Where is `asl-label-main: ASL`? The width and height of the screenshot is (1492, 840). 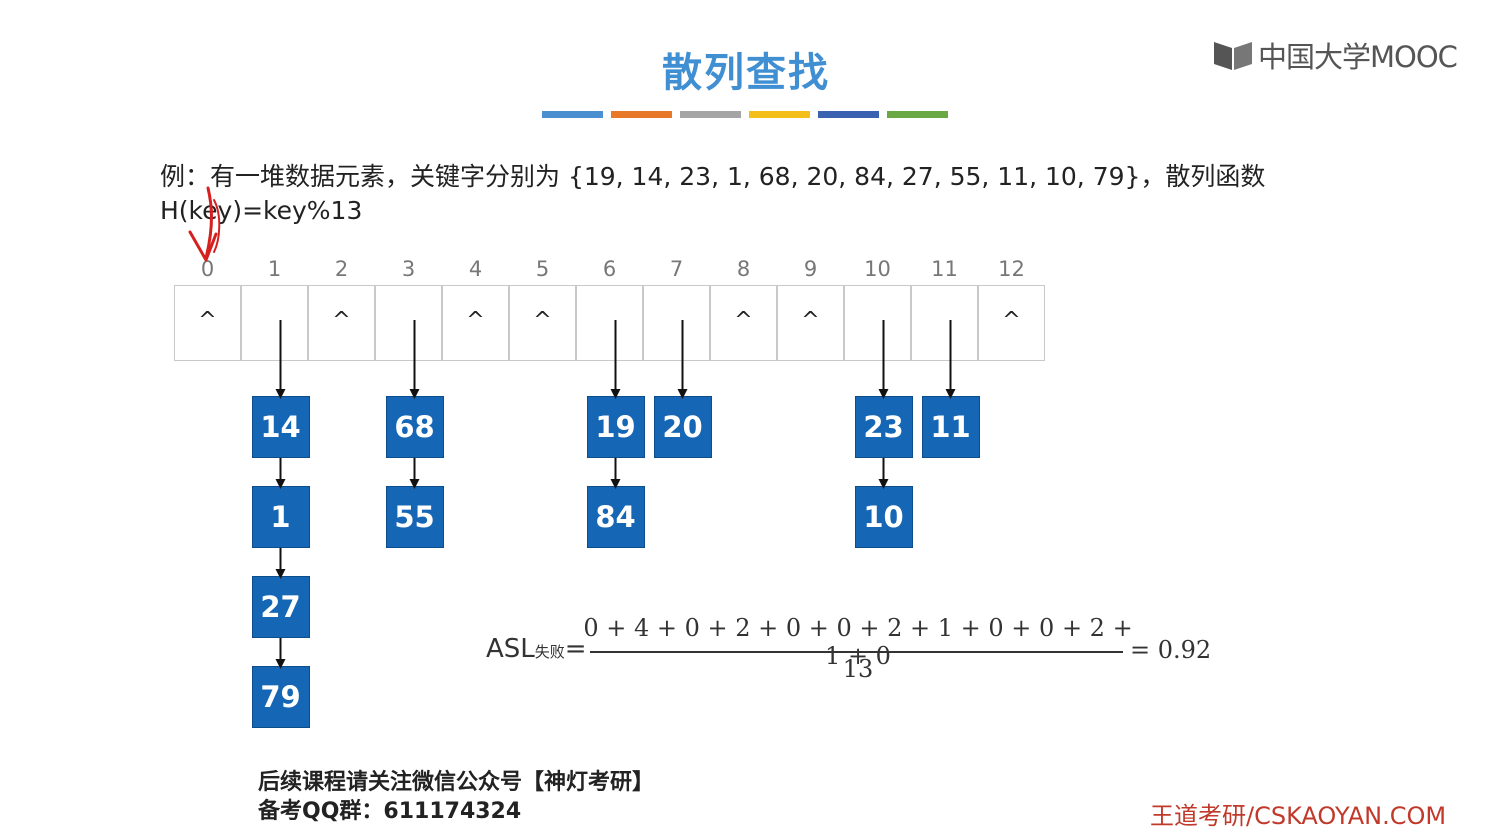
asl-label-main: ASL is located at coordinates (510, 649).